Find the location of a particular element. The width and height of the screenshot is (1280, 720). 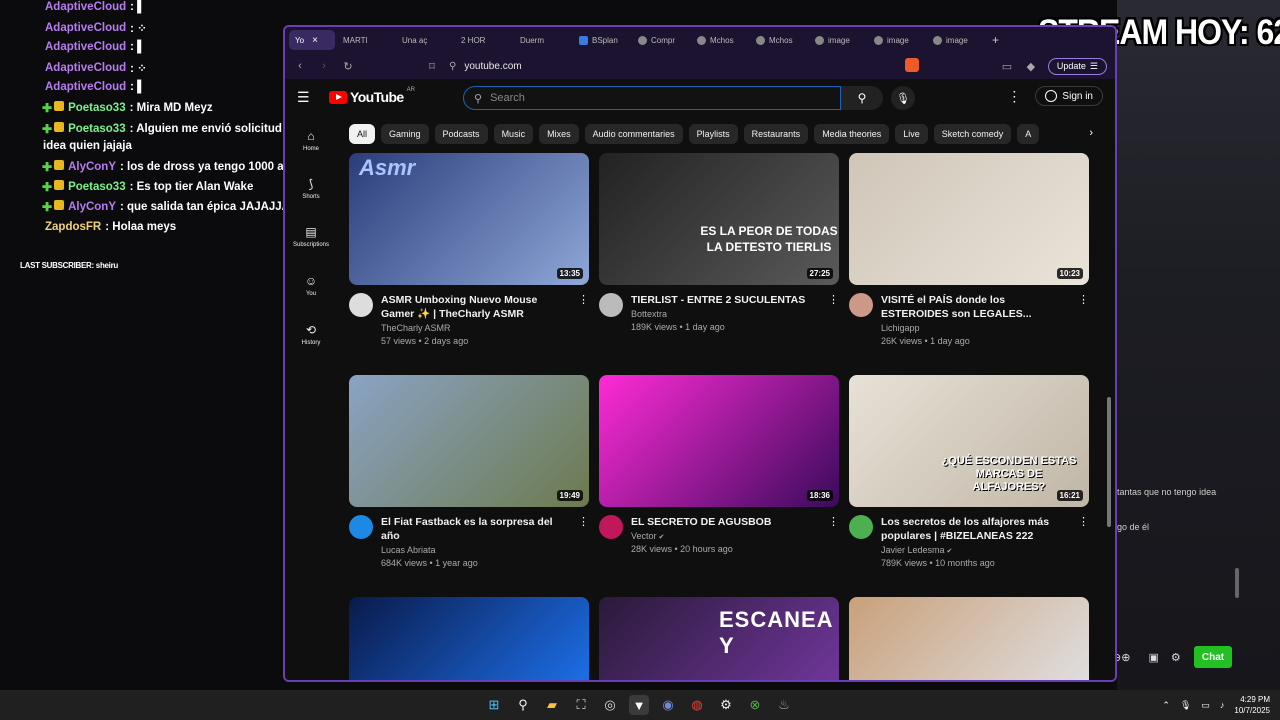

tray-expand-icon: ⌃ is located at coordinates (1166, 705).